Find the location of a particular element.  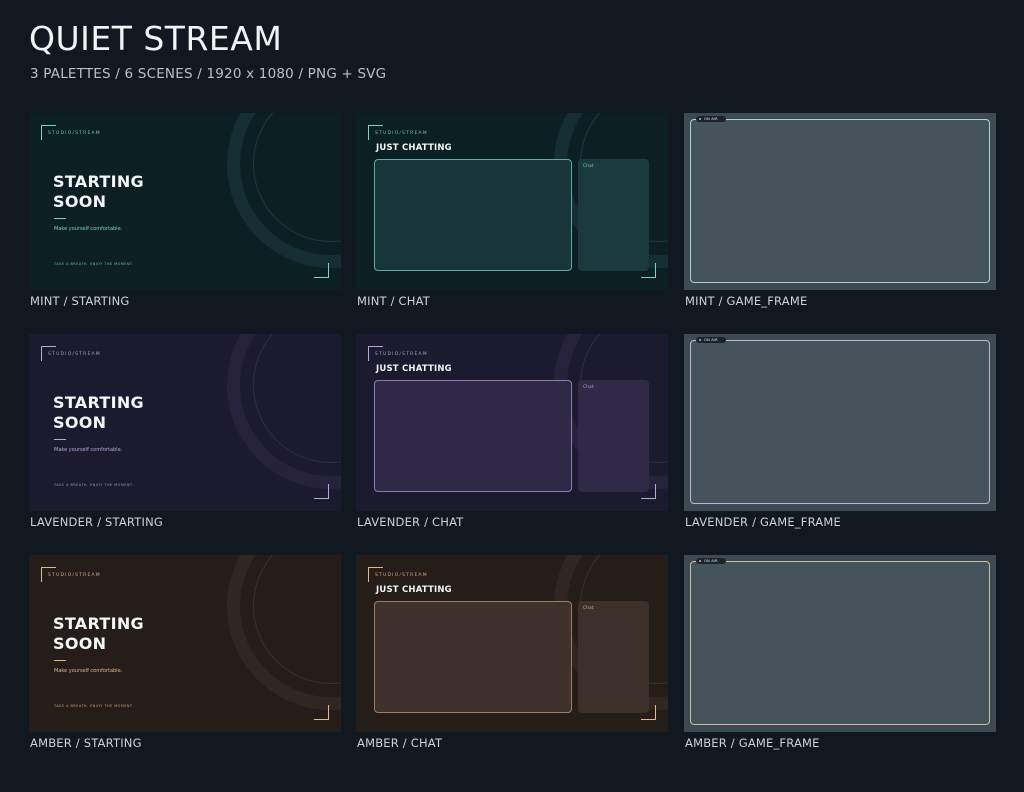

scene-caption: LAVENDER / CHAT is located at coordinates (410, 522).